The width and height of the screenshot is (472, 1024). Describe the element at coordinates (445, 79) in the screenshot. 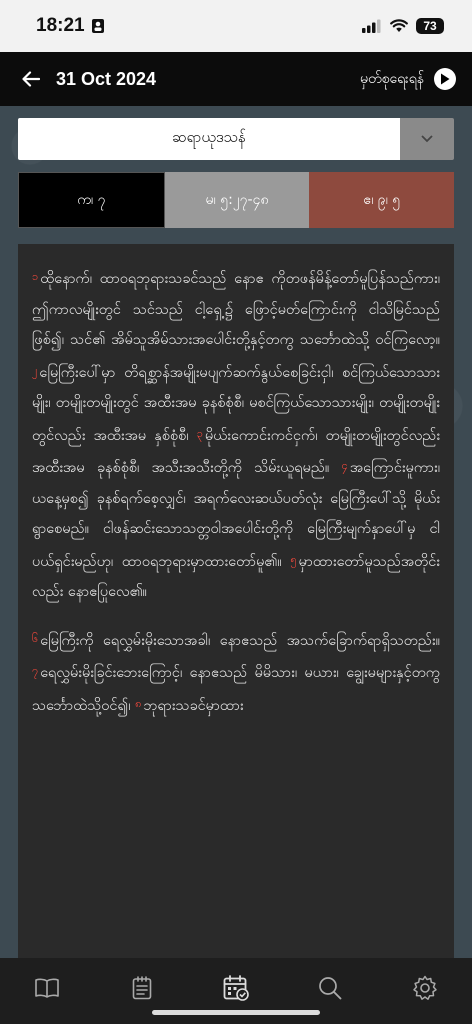

I see `play-circle-icon` at that location.